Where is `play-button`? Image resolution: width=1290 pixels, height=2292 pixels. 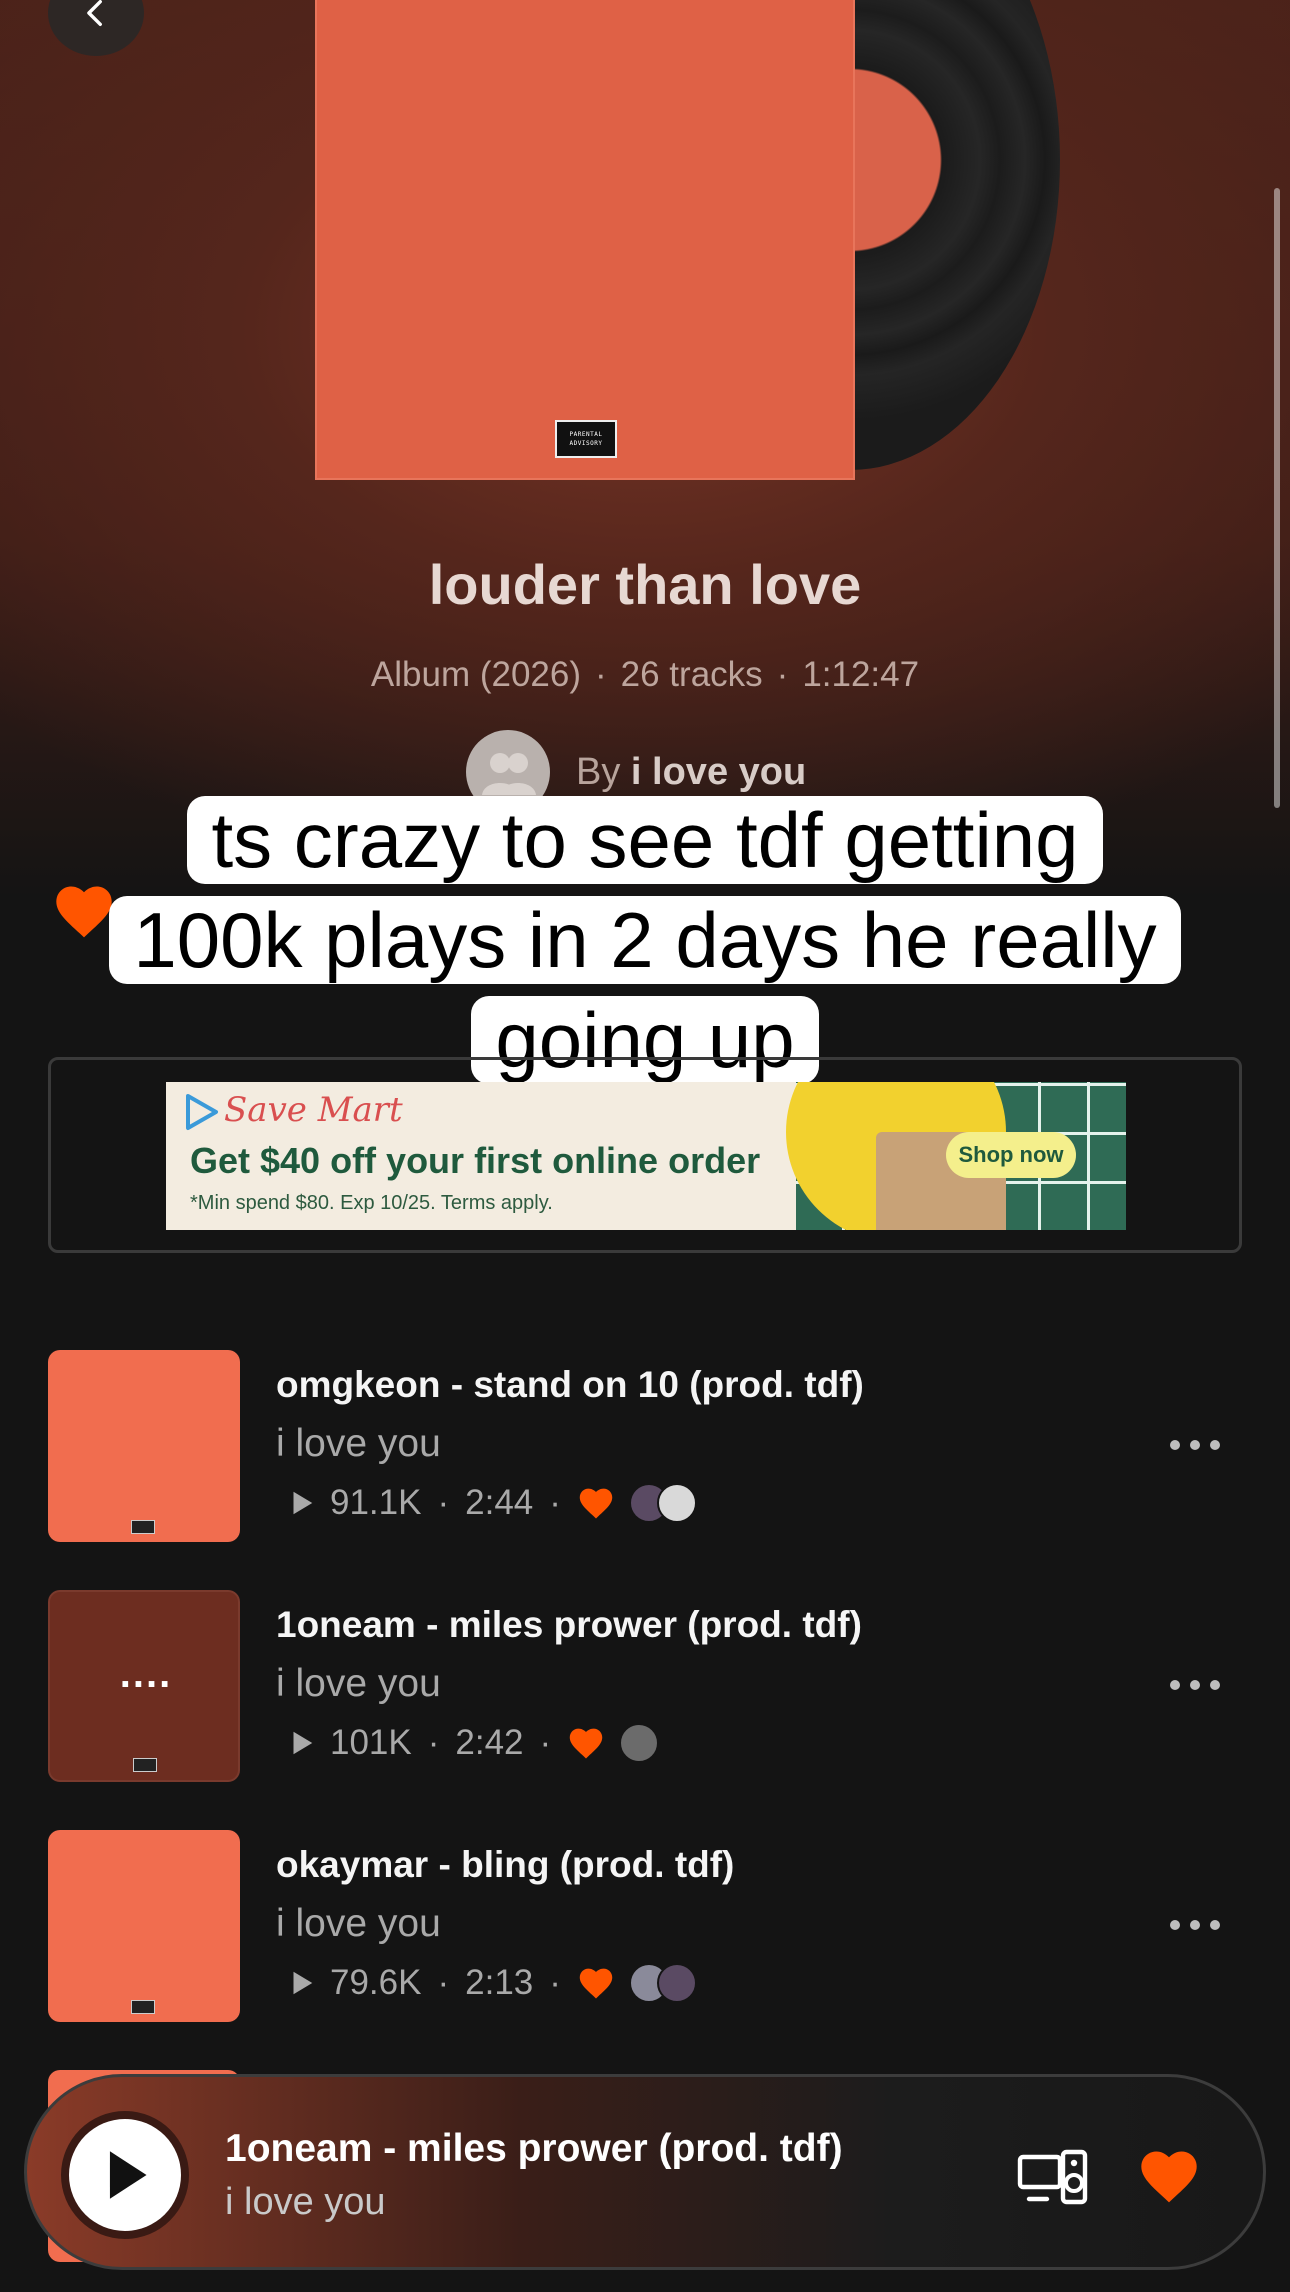
play-button is located at coordinates (125, 2175).